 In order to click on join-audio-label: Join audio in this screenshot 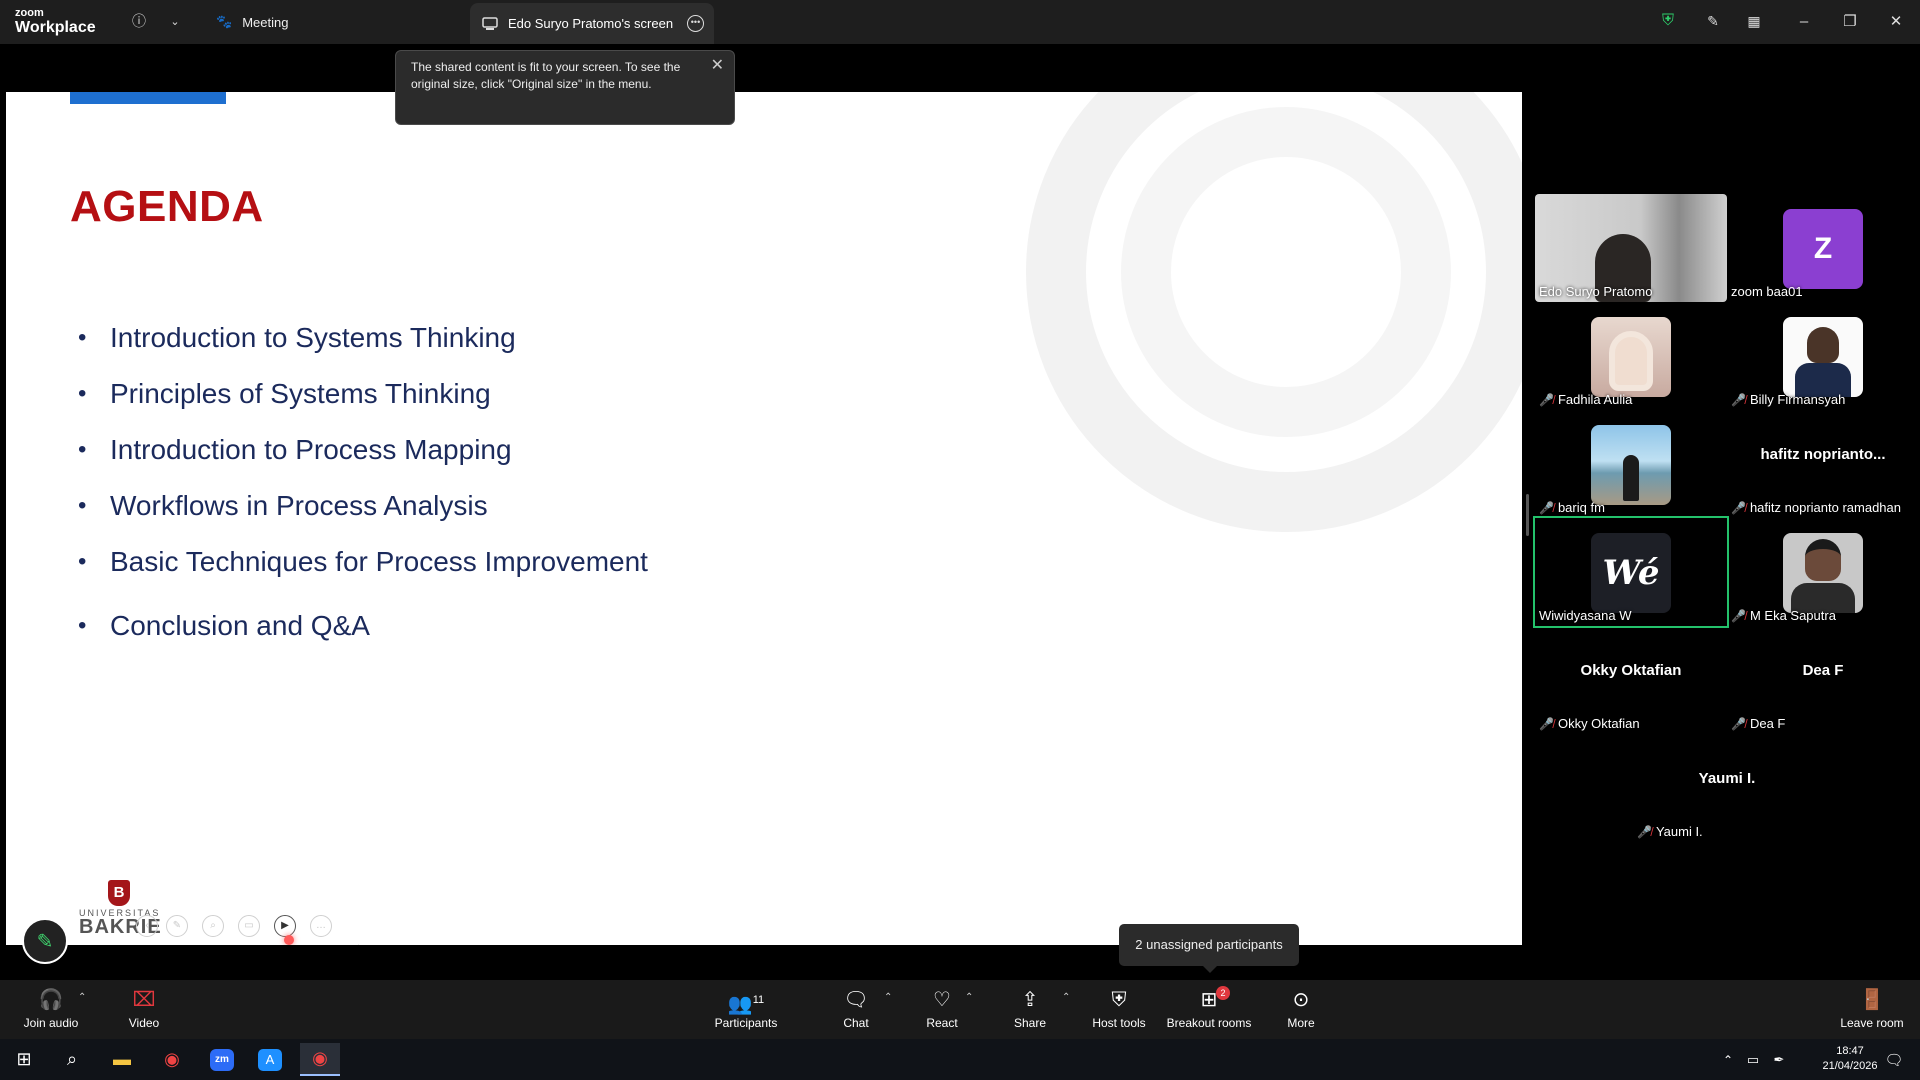, I will do `click(51, 1023)`.